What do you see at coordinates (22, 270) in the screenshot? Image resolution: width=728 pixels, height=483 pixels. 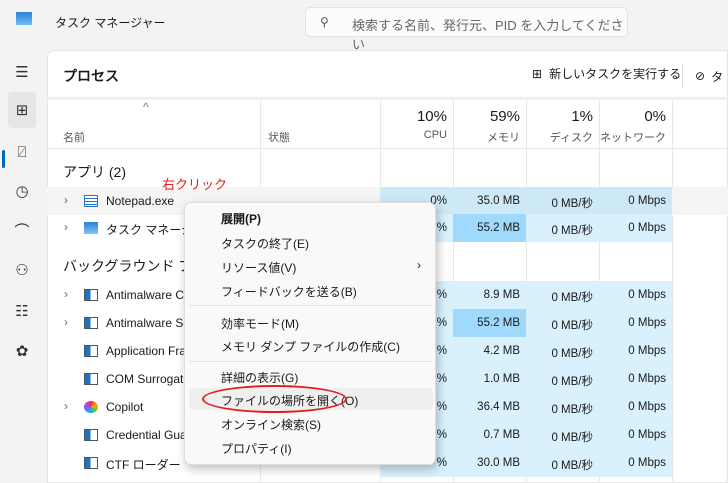 I see `users-icon: ⚇` at bounding box center [22, 270].